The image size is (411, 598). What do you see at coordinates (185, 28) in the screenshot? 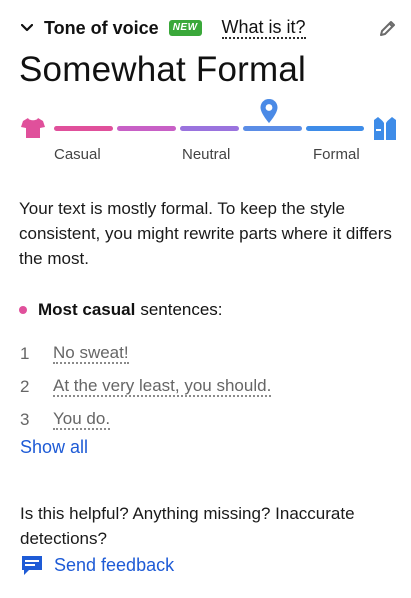
I see `new-badge: NEW` at bounding box center [185, 28].